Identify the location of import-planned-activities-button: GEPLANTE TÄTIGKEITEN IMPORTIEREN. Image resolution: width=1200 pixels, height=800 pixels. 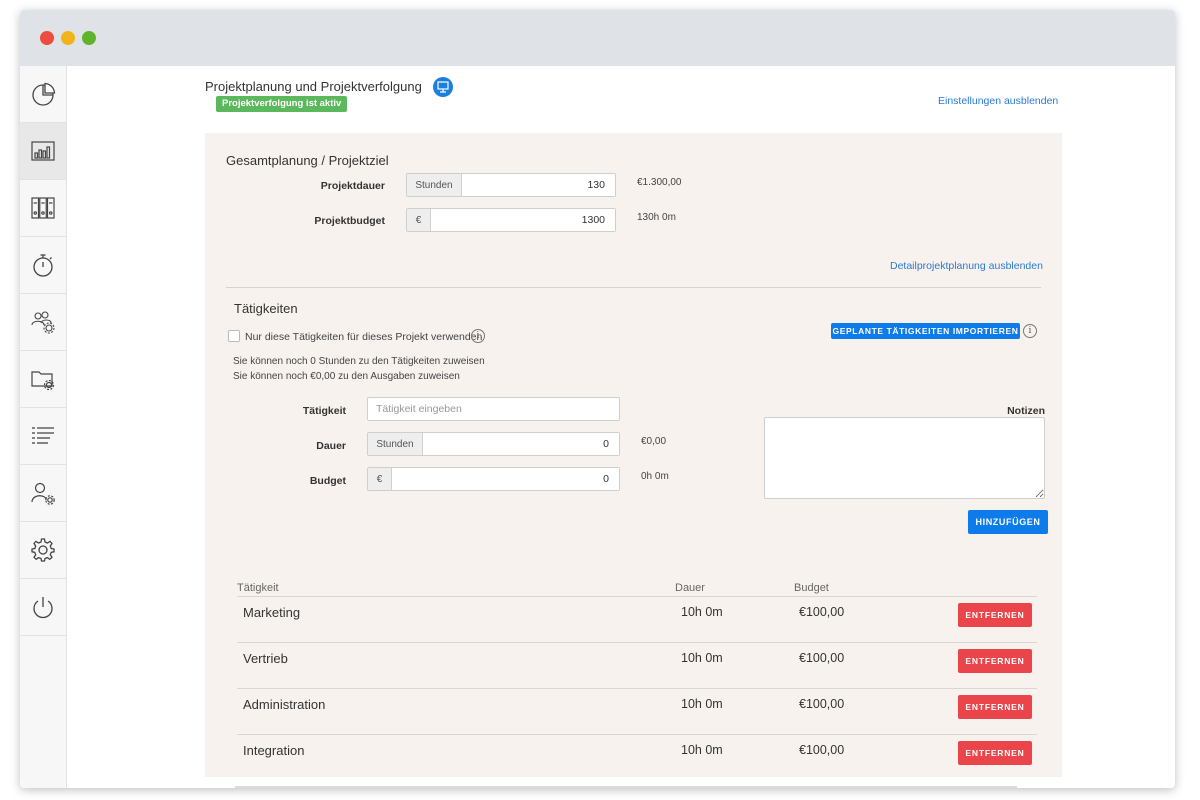
(925, 331).